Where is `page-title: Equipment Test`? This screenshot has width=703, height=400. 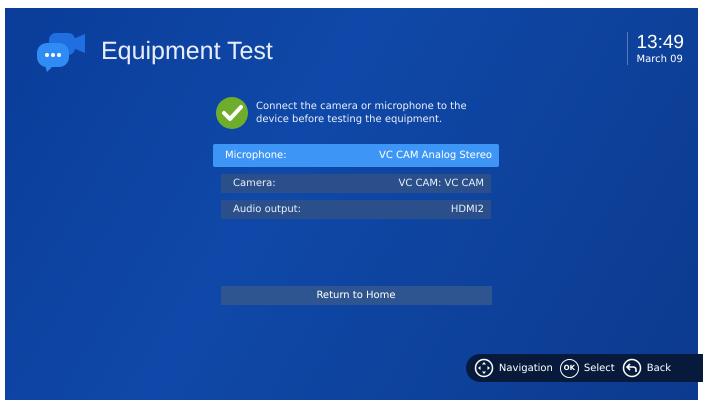 page-title: Equipment Test is located at coordinates (187, 51).